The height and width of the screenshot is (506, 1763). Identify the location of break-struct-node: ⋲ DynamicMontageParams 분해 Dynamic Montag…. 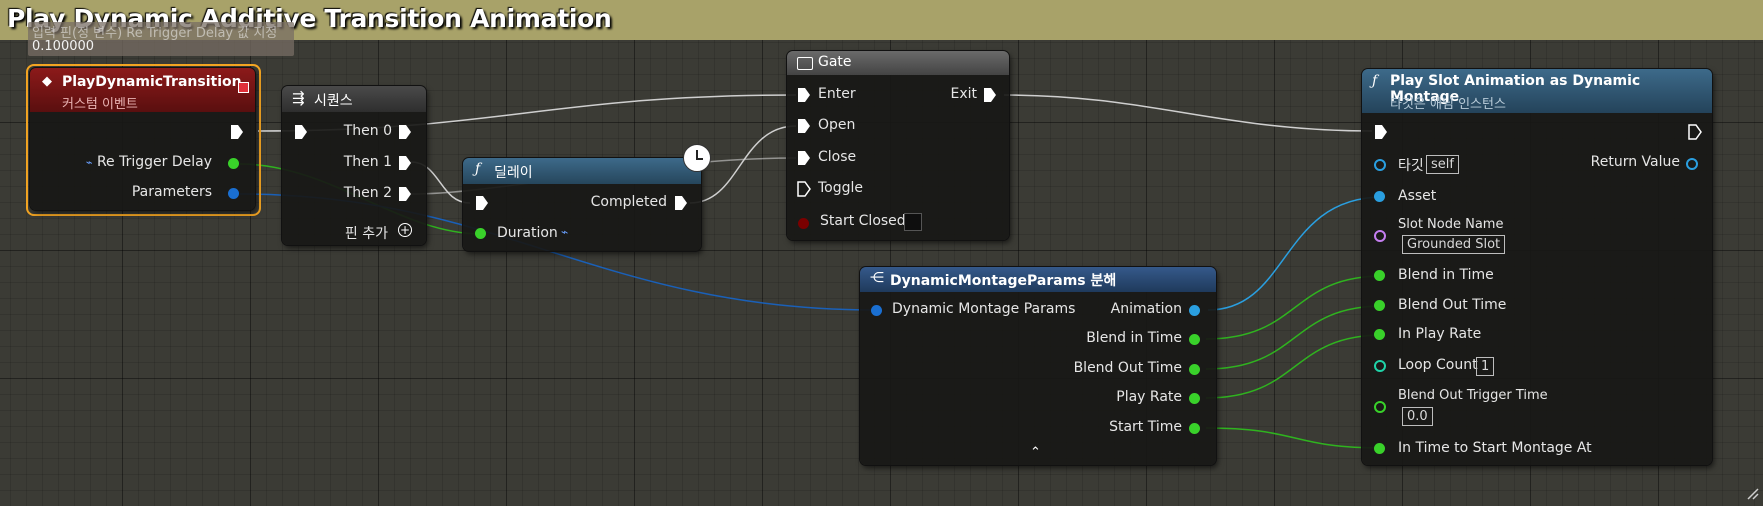
(1038, 366).